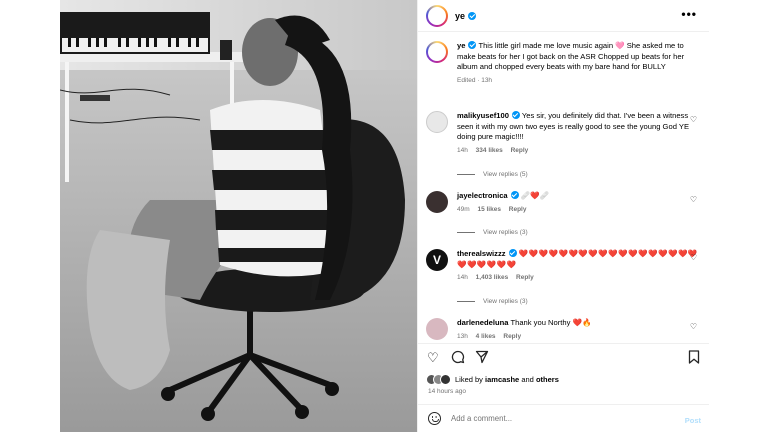 The width and height of the screenshot is (768, 432). What do you see at coordinates (460, 16) in the screenshot?
I see `author-username: ye` at bounding box center [460, 16].